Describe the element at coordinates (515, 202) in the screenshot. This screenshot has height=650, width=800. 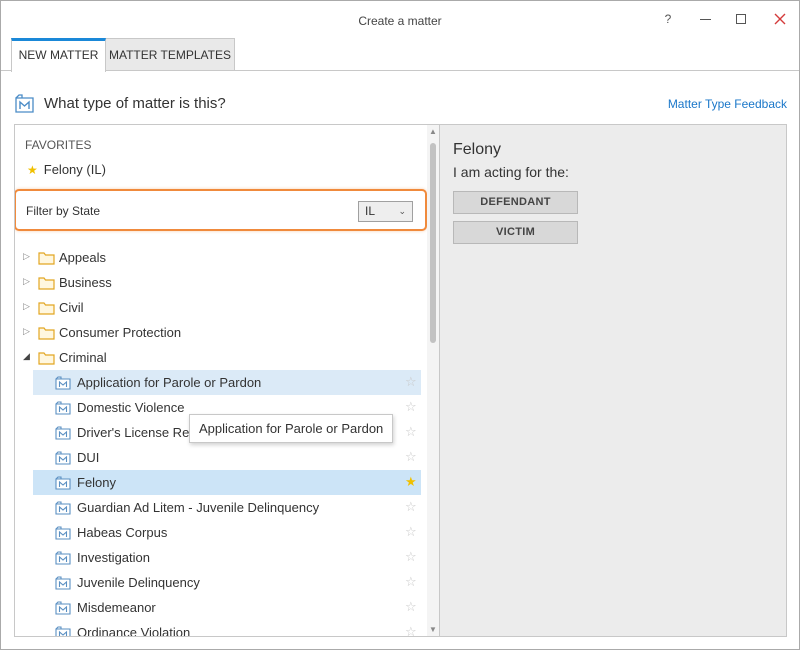
I see `defendant-button: DEFENDANT` at that location.